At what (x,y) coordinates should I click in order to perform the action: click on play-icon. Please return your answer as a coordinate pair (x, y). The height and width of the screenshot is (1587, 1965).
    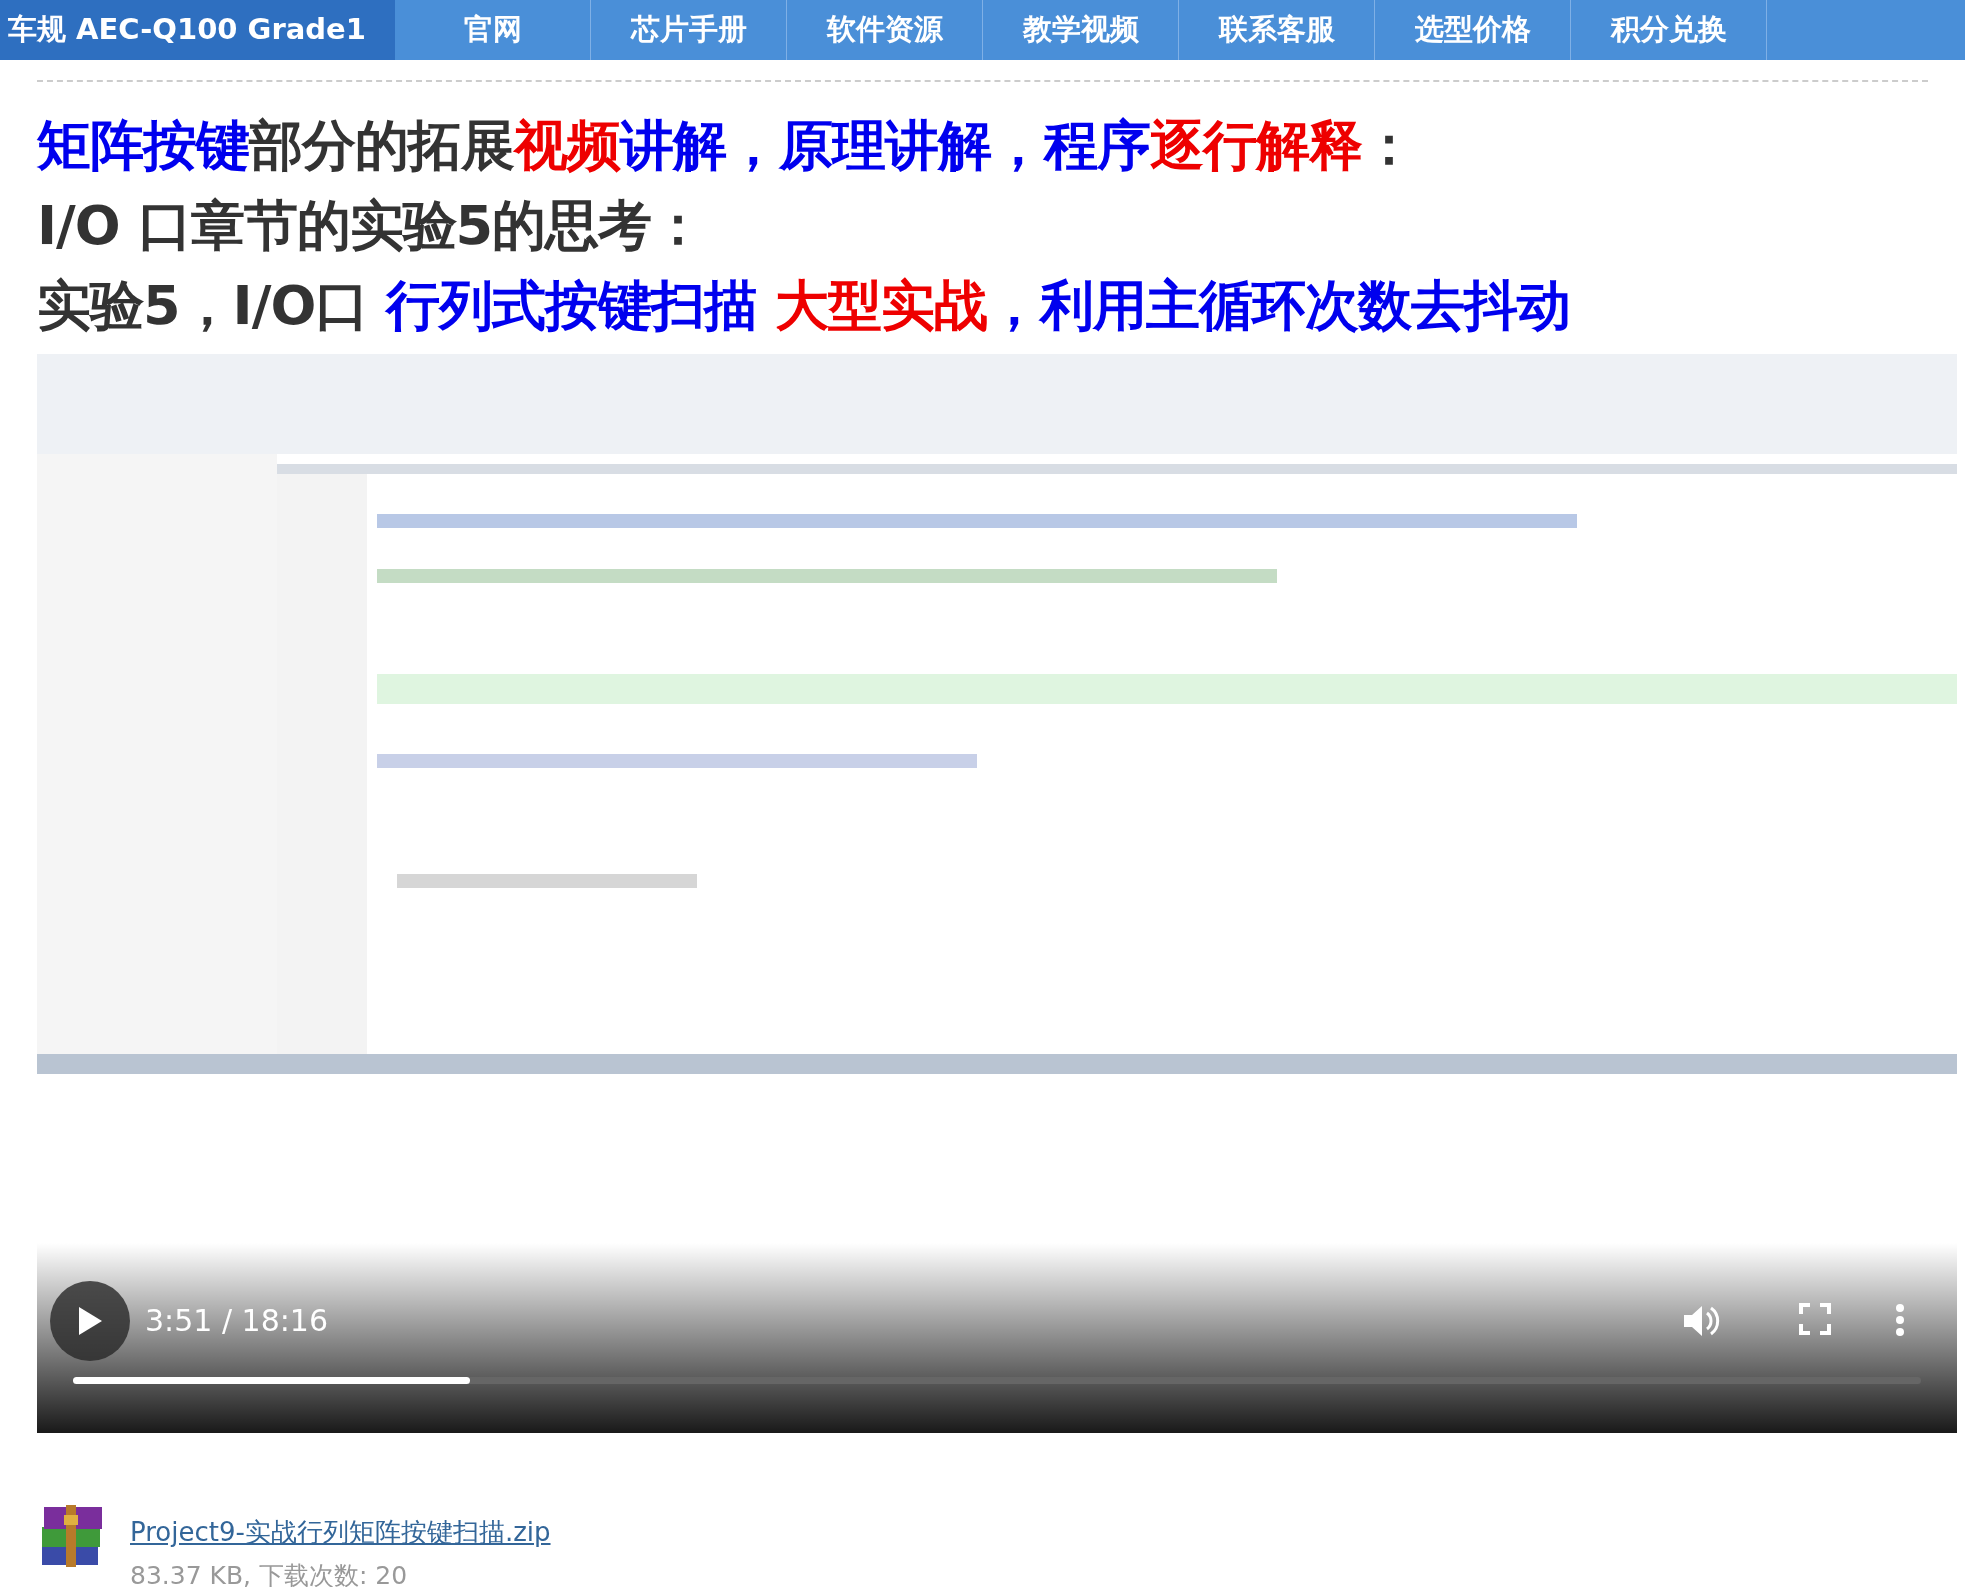
    Looking at the image, I should click on (90, 1321).